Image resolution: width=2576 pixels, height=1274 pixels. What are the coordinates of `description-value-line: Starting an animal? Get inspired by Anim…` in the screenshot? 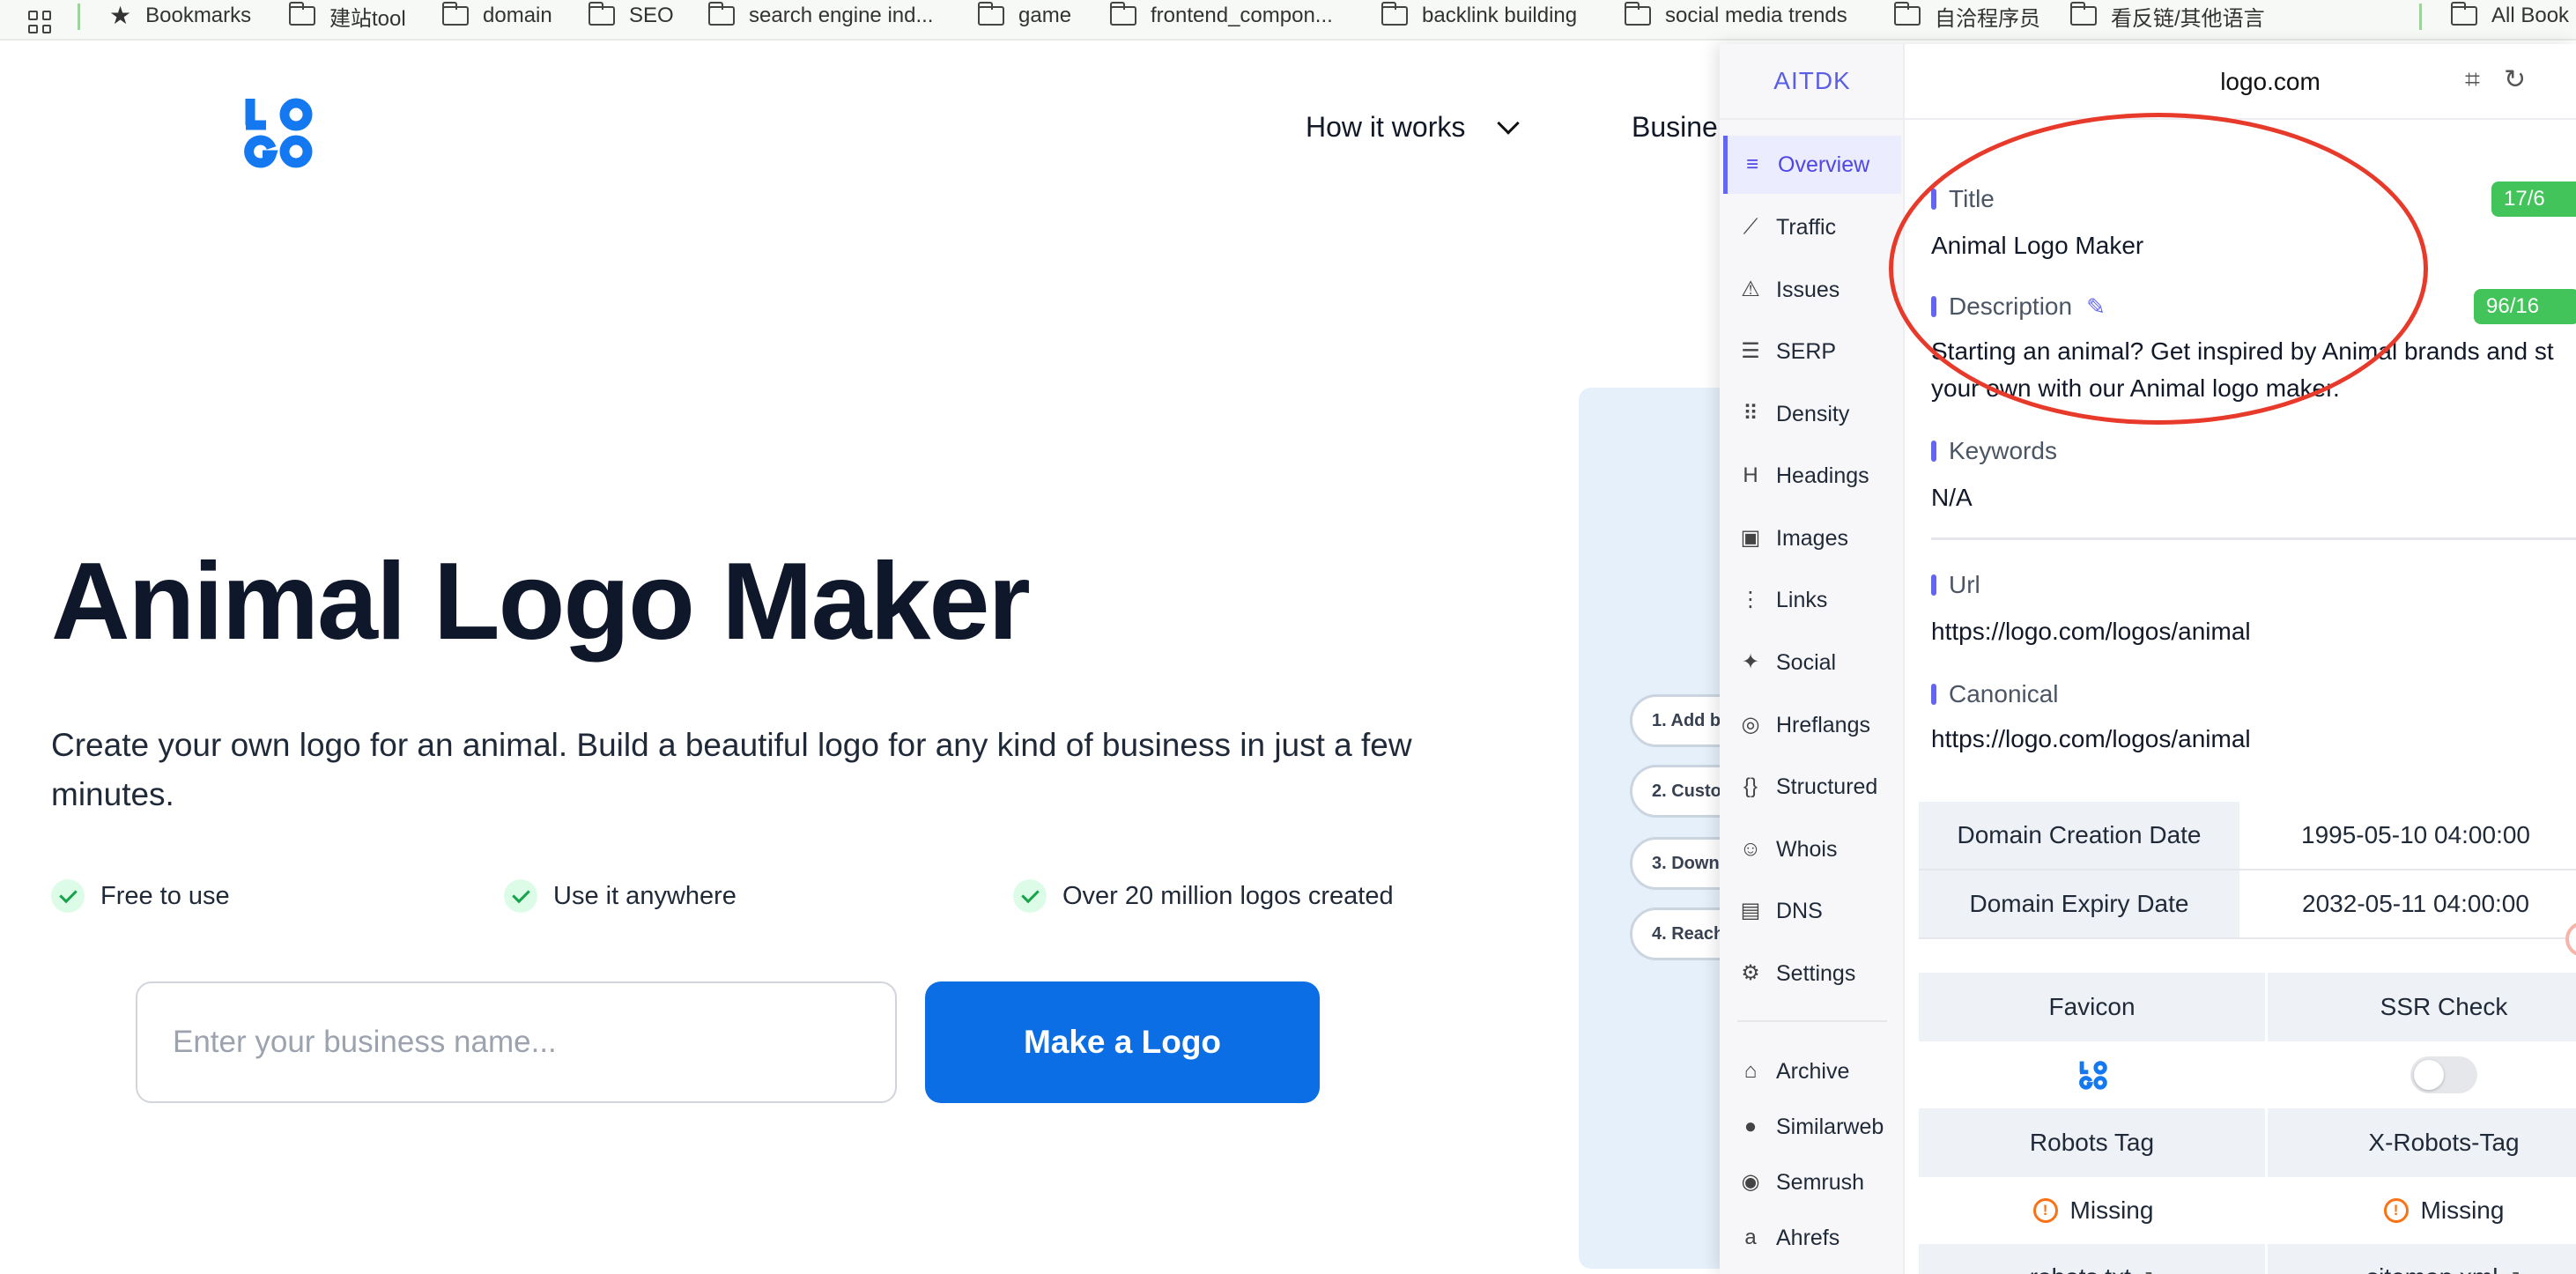 It's located at (2243, 351).